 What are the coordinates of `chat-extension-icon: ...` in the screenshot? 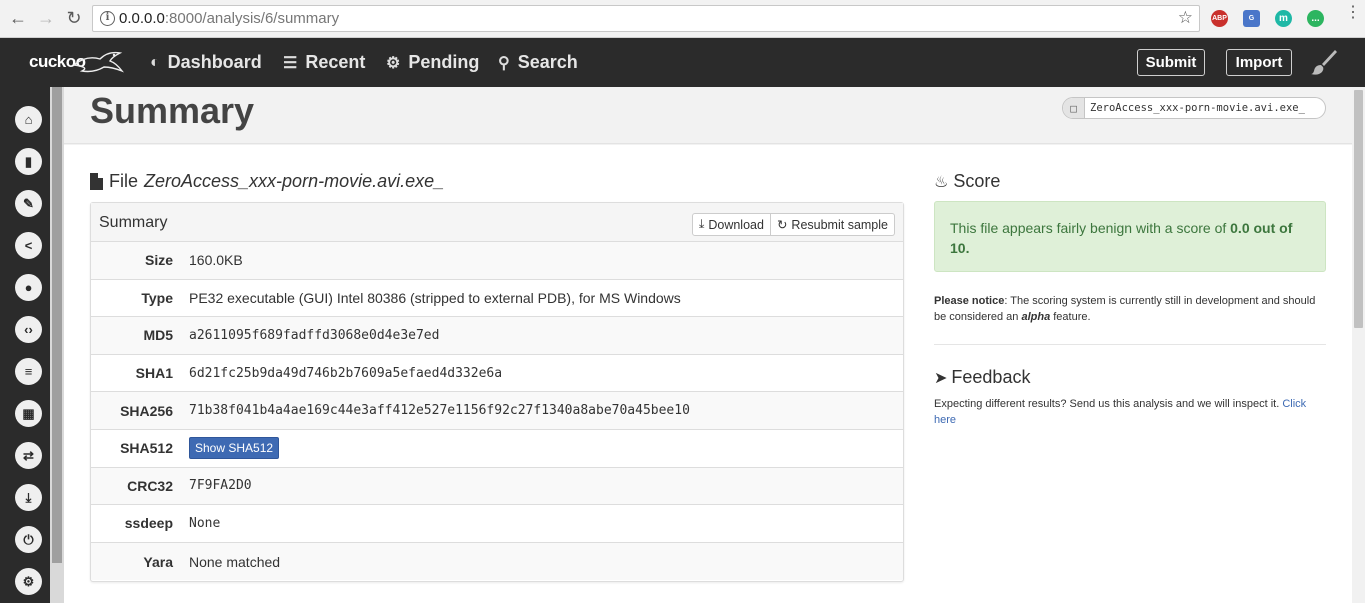 It's located at (1315, 18).